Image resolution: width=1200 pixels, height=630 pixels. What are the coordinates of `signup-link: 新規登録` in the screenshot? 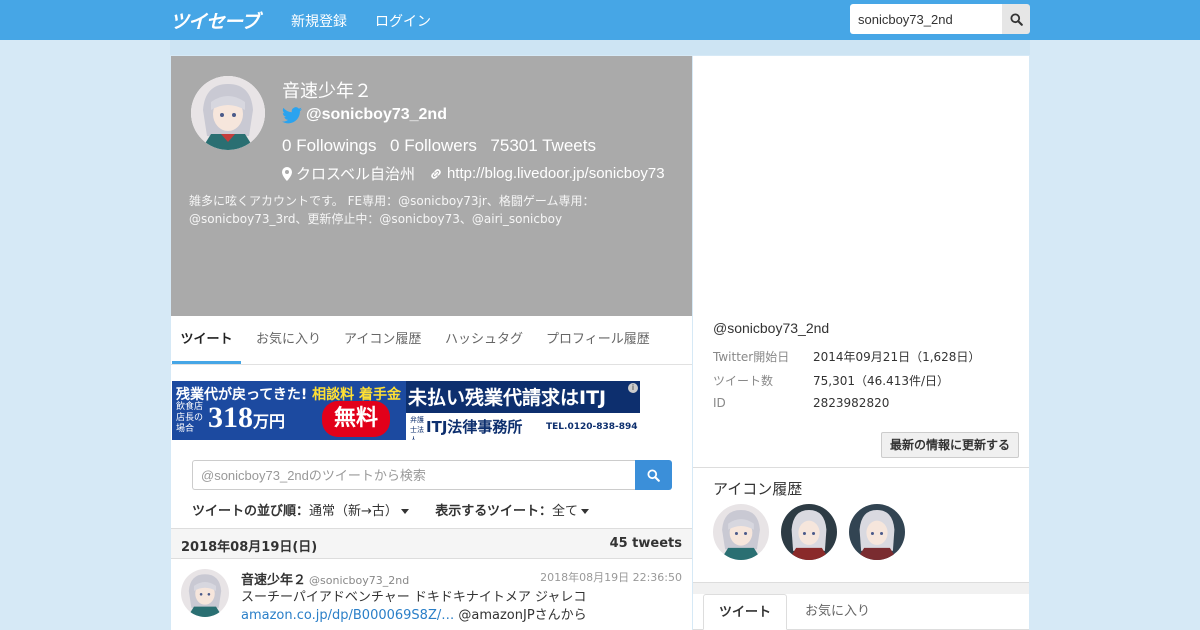 It's located at (319, 21).